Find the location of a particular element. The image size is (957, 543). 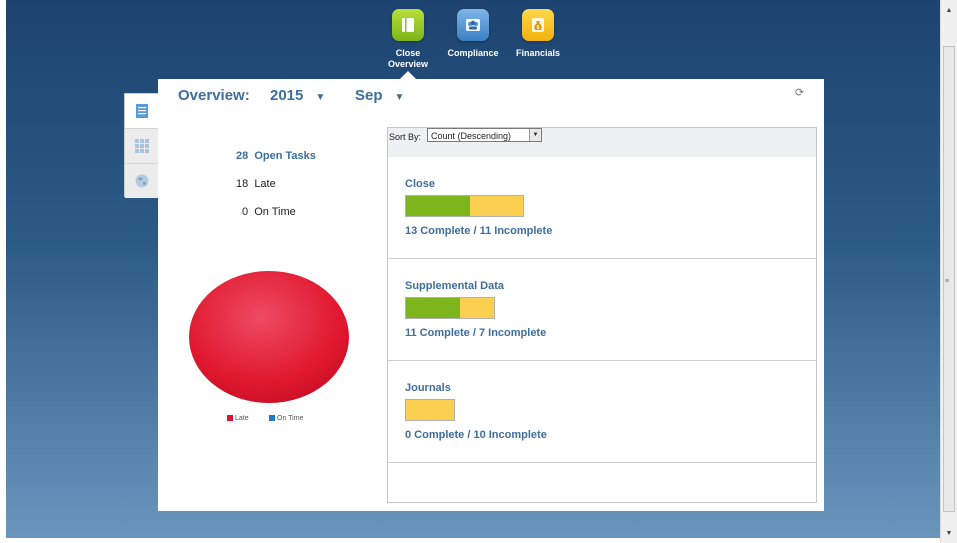

bottom-strip is located at coordinates (478, 540).